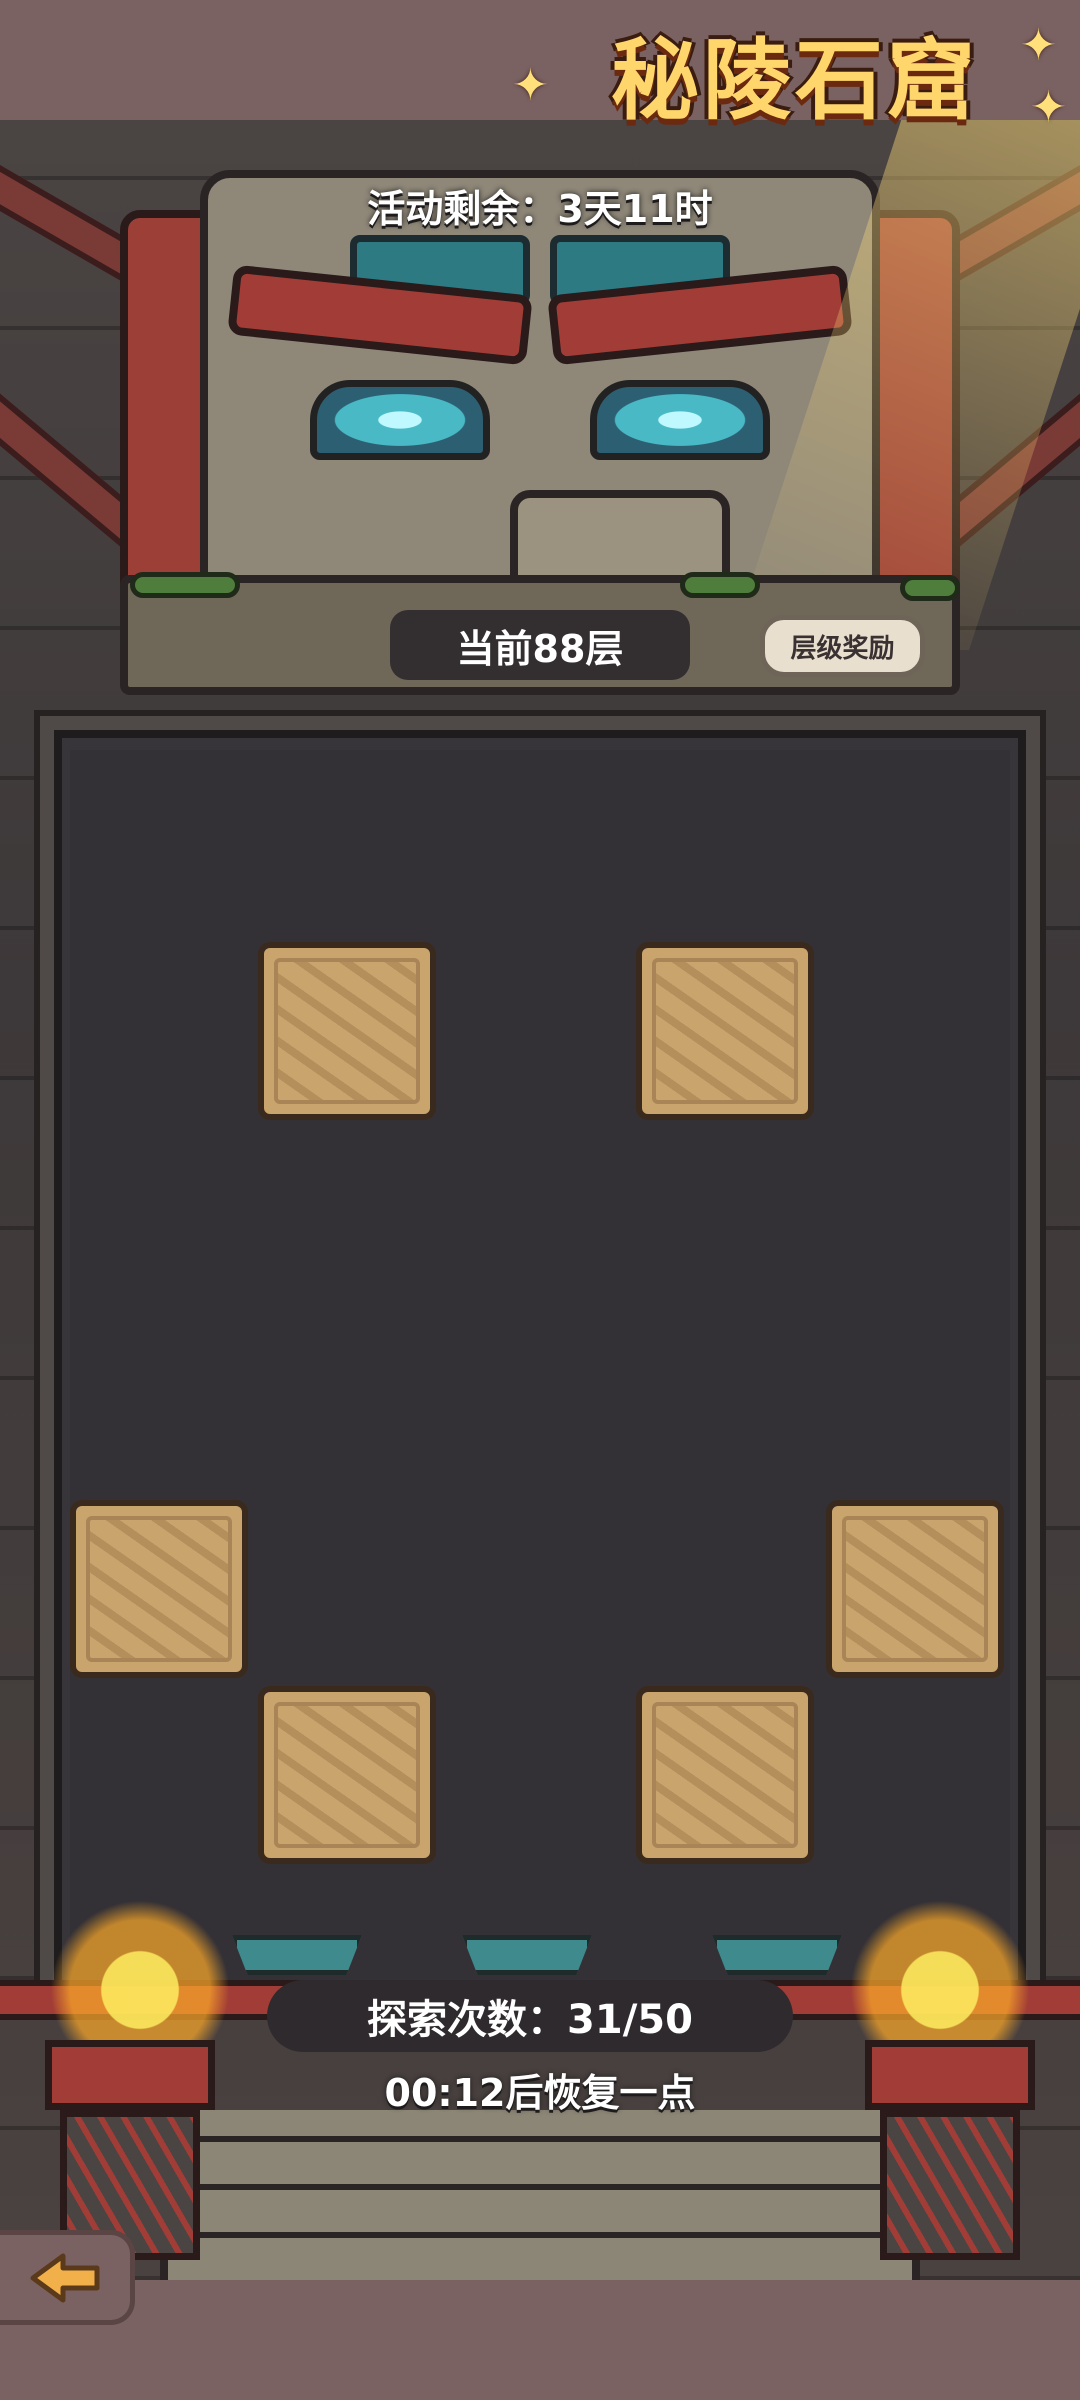 The image size is (1080, 2400). I want to click on mask-eye-right, so click(680, 420).